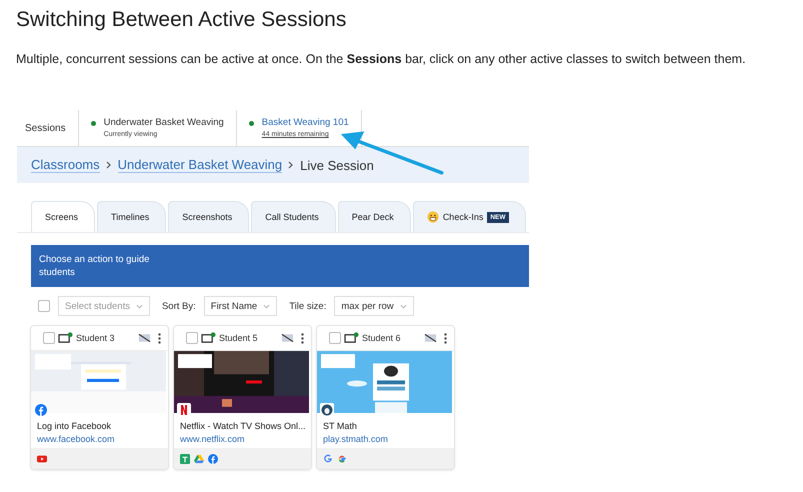 The width and height of the screenshot is (803, 492). I want to click on student-card: Student 5 Netflix - Watch TV Shows Onl... www.netflix.com, so click(242, 397).